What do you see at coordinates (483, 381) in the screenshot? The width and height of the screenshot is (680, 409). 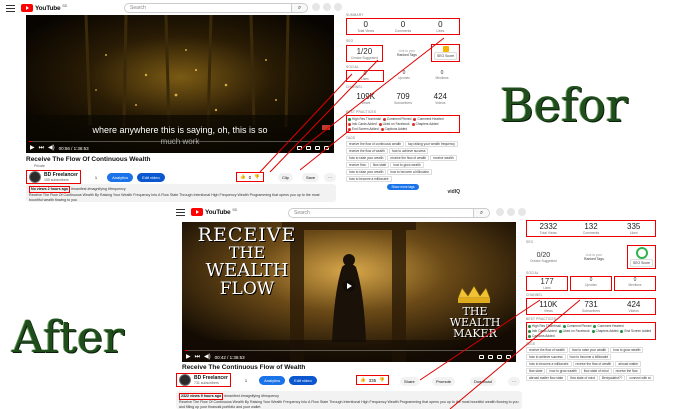 I see `download-button: Download` at bounding box center [483, 381].